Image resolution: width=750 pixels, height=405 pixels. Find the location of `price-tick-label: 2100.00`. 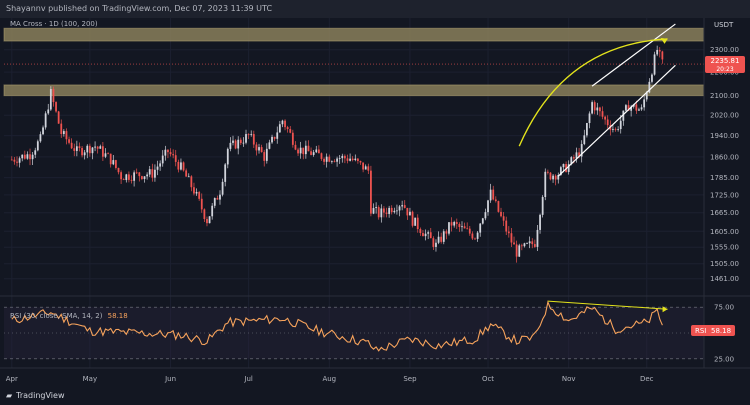

price-tick-label: 2100.00 is located at coordinates (724, 96).